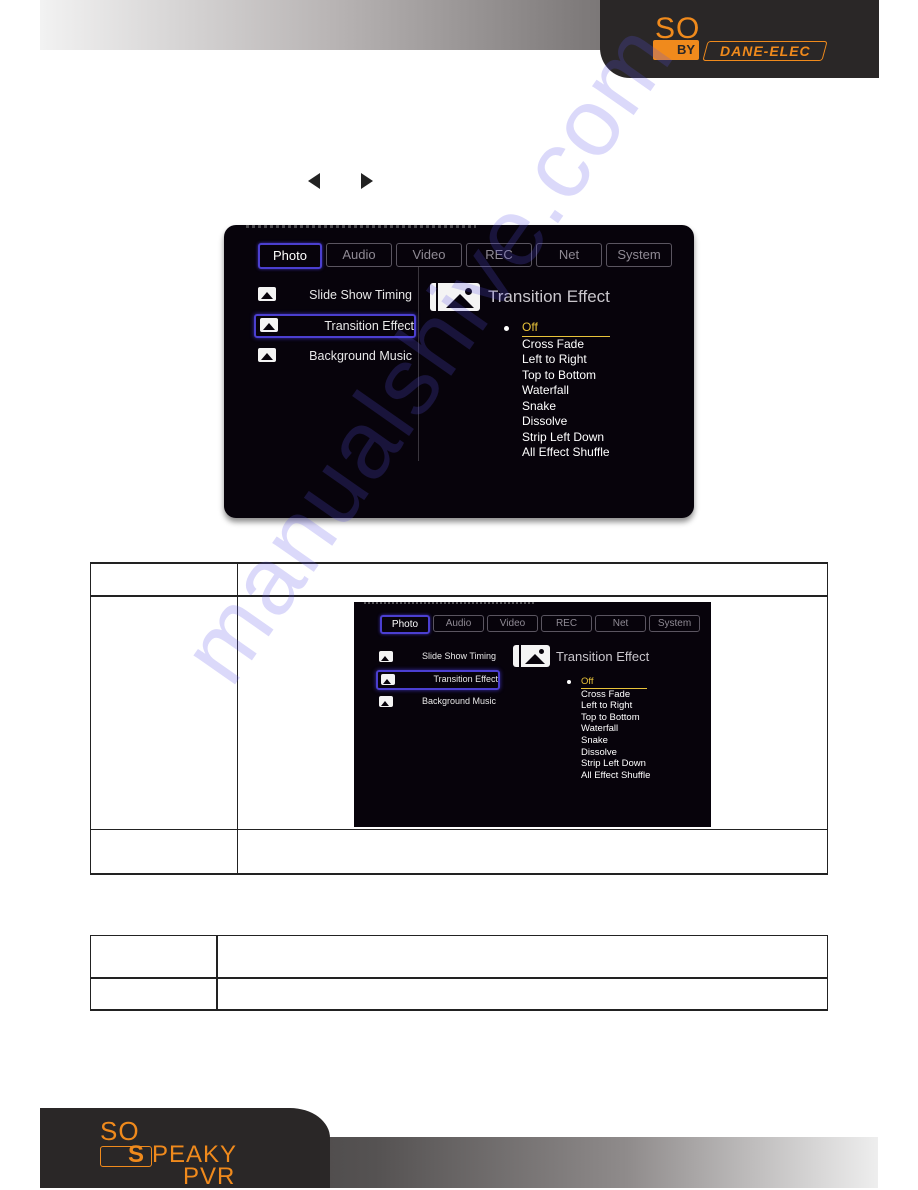 The width and height of the screenshot is (918, 1190). I want to click on header-logo-panel, so click(739, 39).